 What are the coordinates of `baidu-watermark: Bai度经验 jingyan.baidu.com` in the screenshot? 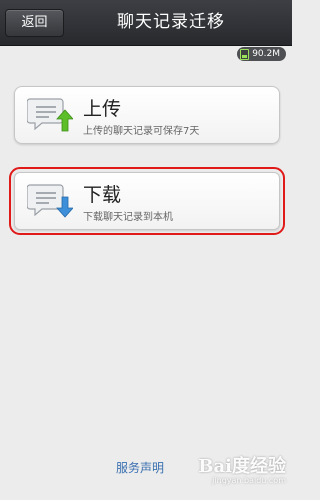 It's located at (242, 468).